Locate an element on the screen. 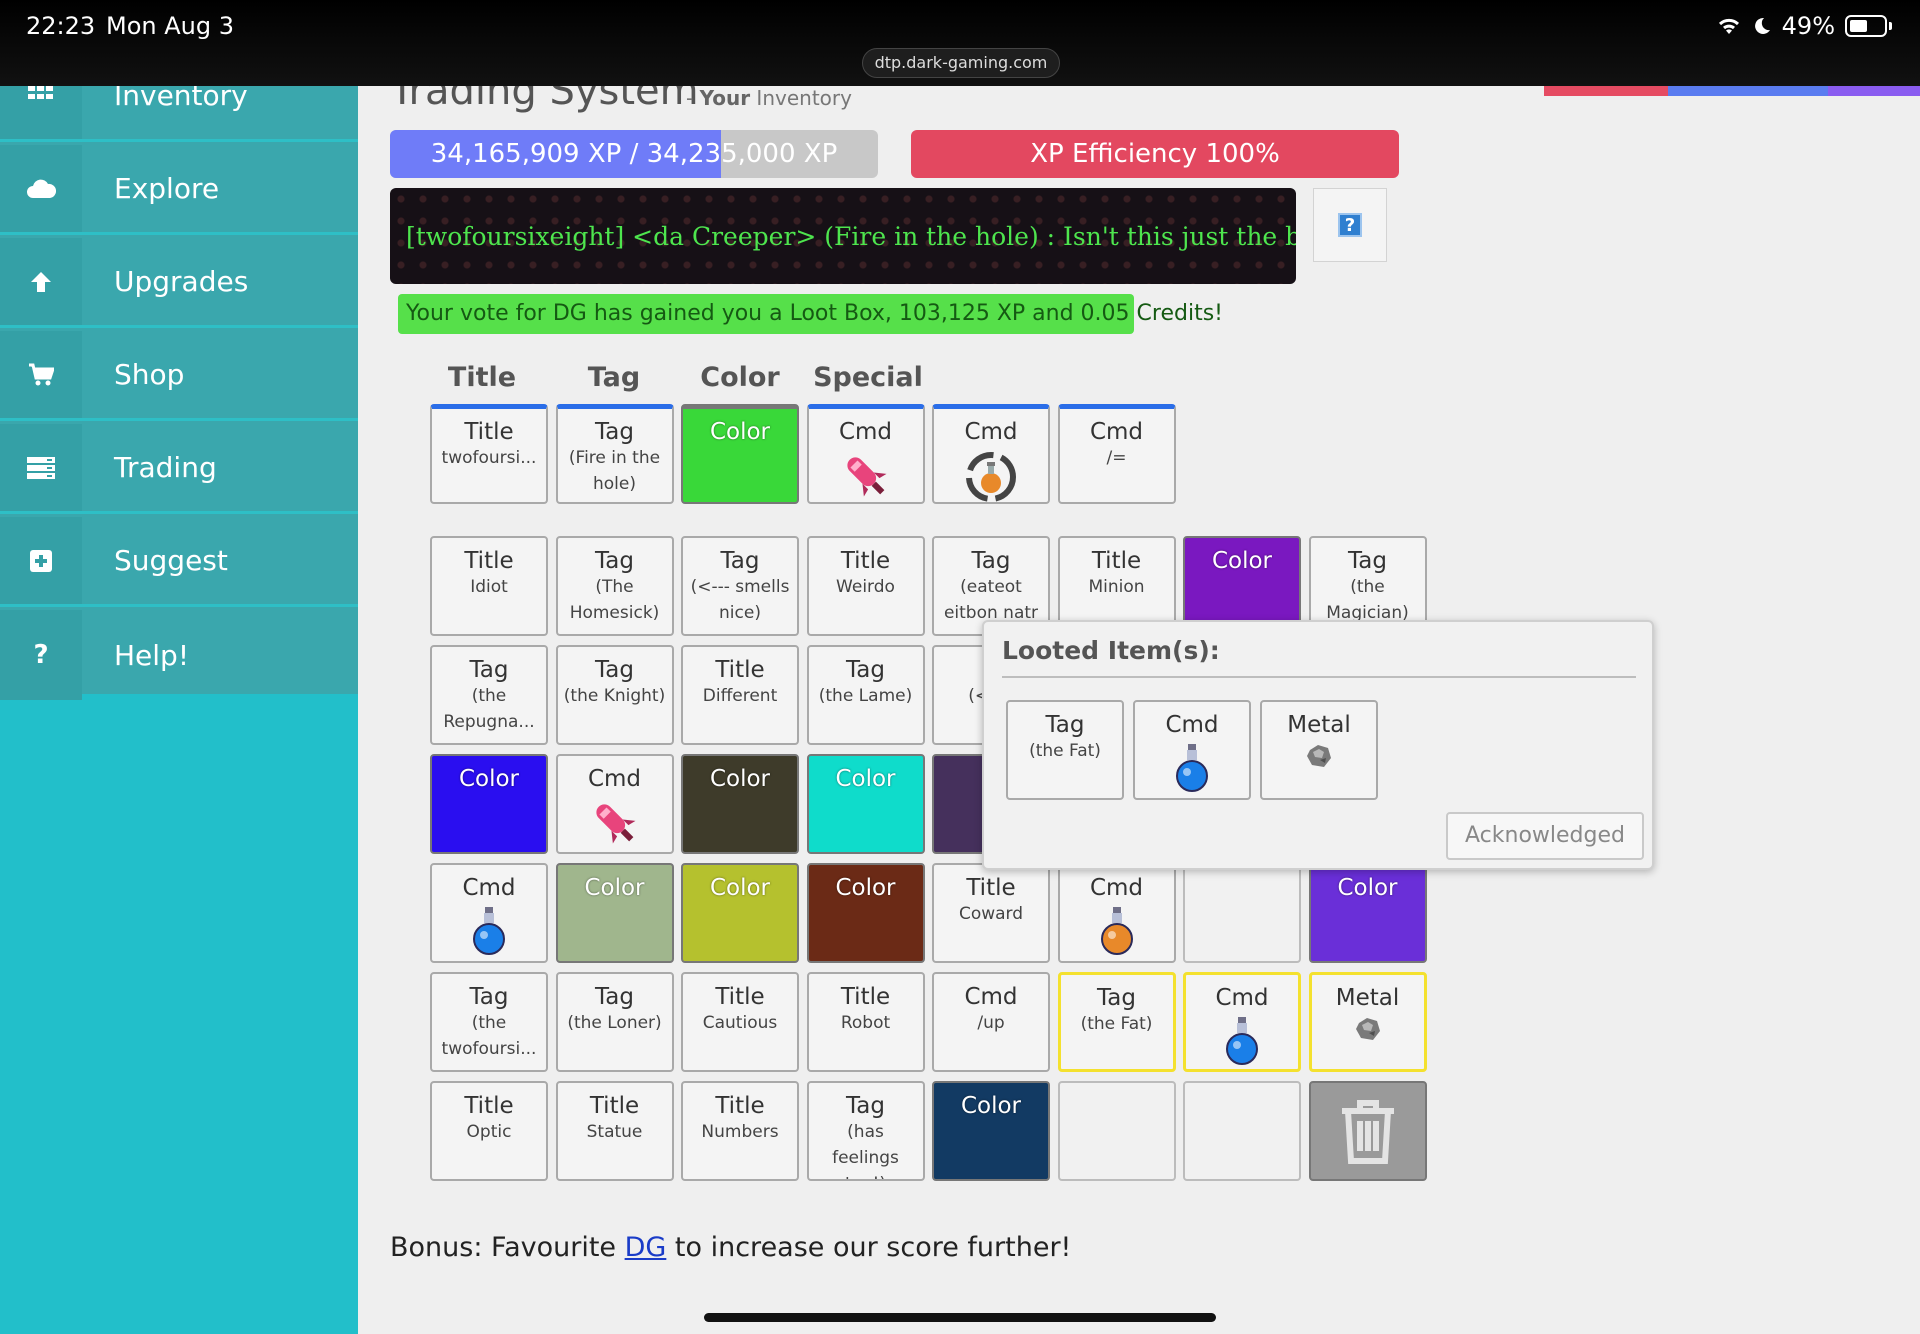 Image resolution: width=1920 pixels, height=1334 pixels. looted-item-slot: Tag (the Fat) is located at coordinates (1065, 750).